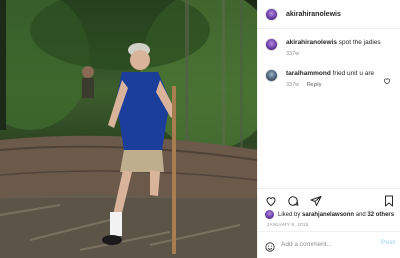 The image size is (400, 258). I want to click on comment-2-time: 337w, so click(292, 85).